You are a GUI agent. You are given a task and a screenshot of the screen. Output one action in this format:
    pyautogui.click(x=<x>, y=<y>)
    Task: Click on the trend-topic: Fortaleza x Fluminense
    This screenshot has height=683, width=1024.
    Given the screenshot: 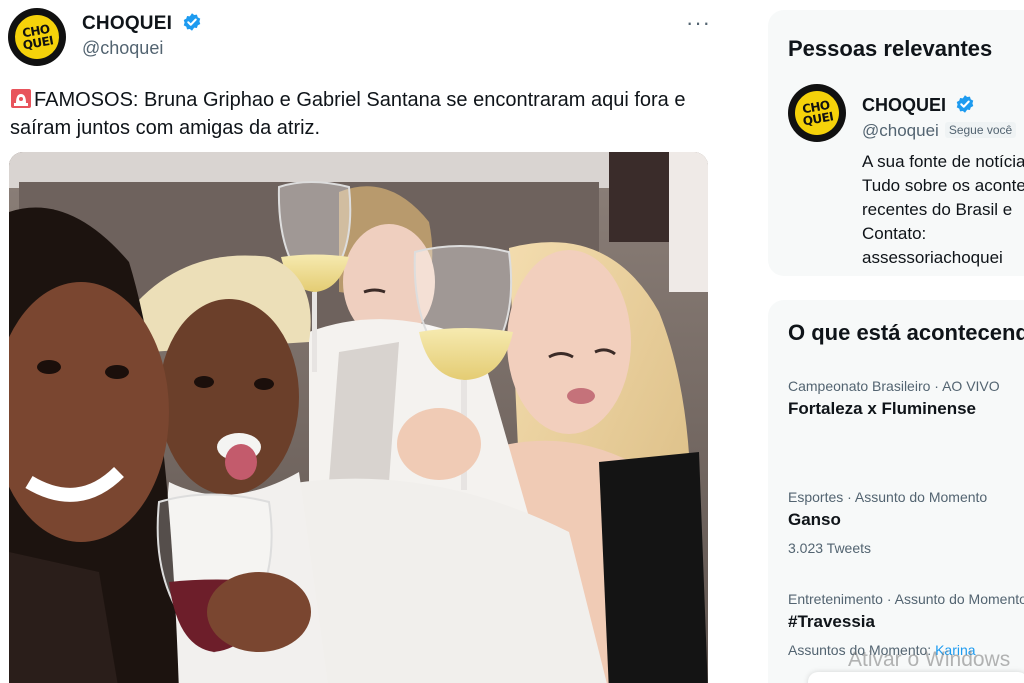 What is the action you would take?
    pyautogui.click(x=882, y=408)
    